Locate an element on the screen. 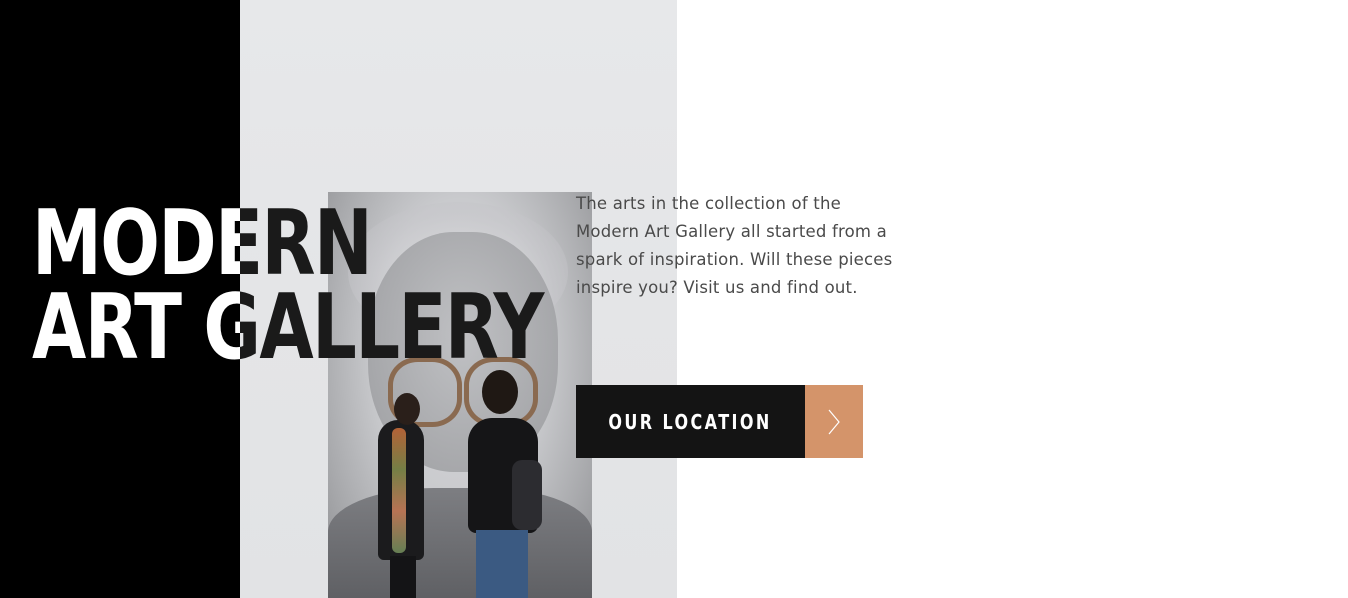 The height and width of the screenshot is (598, 1348). chevron-right-icon is located at coordinates (834, 421).